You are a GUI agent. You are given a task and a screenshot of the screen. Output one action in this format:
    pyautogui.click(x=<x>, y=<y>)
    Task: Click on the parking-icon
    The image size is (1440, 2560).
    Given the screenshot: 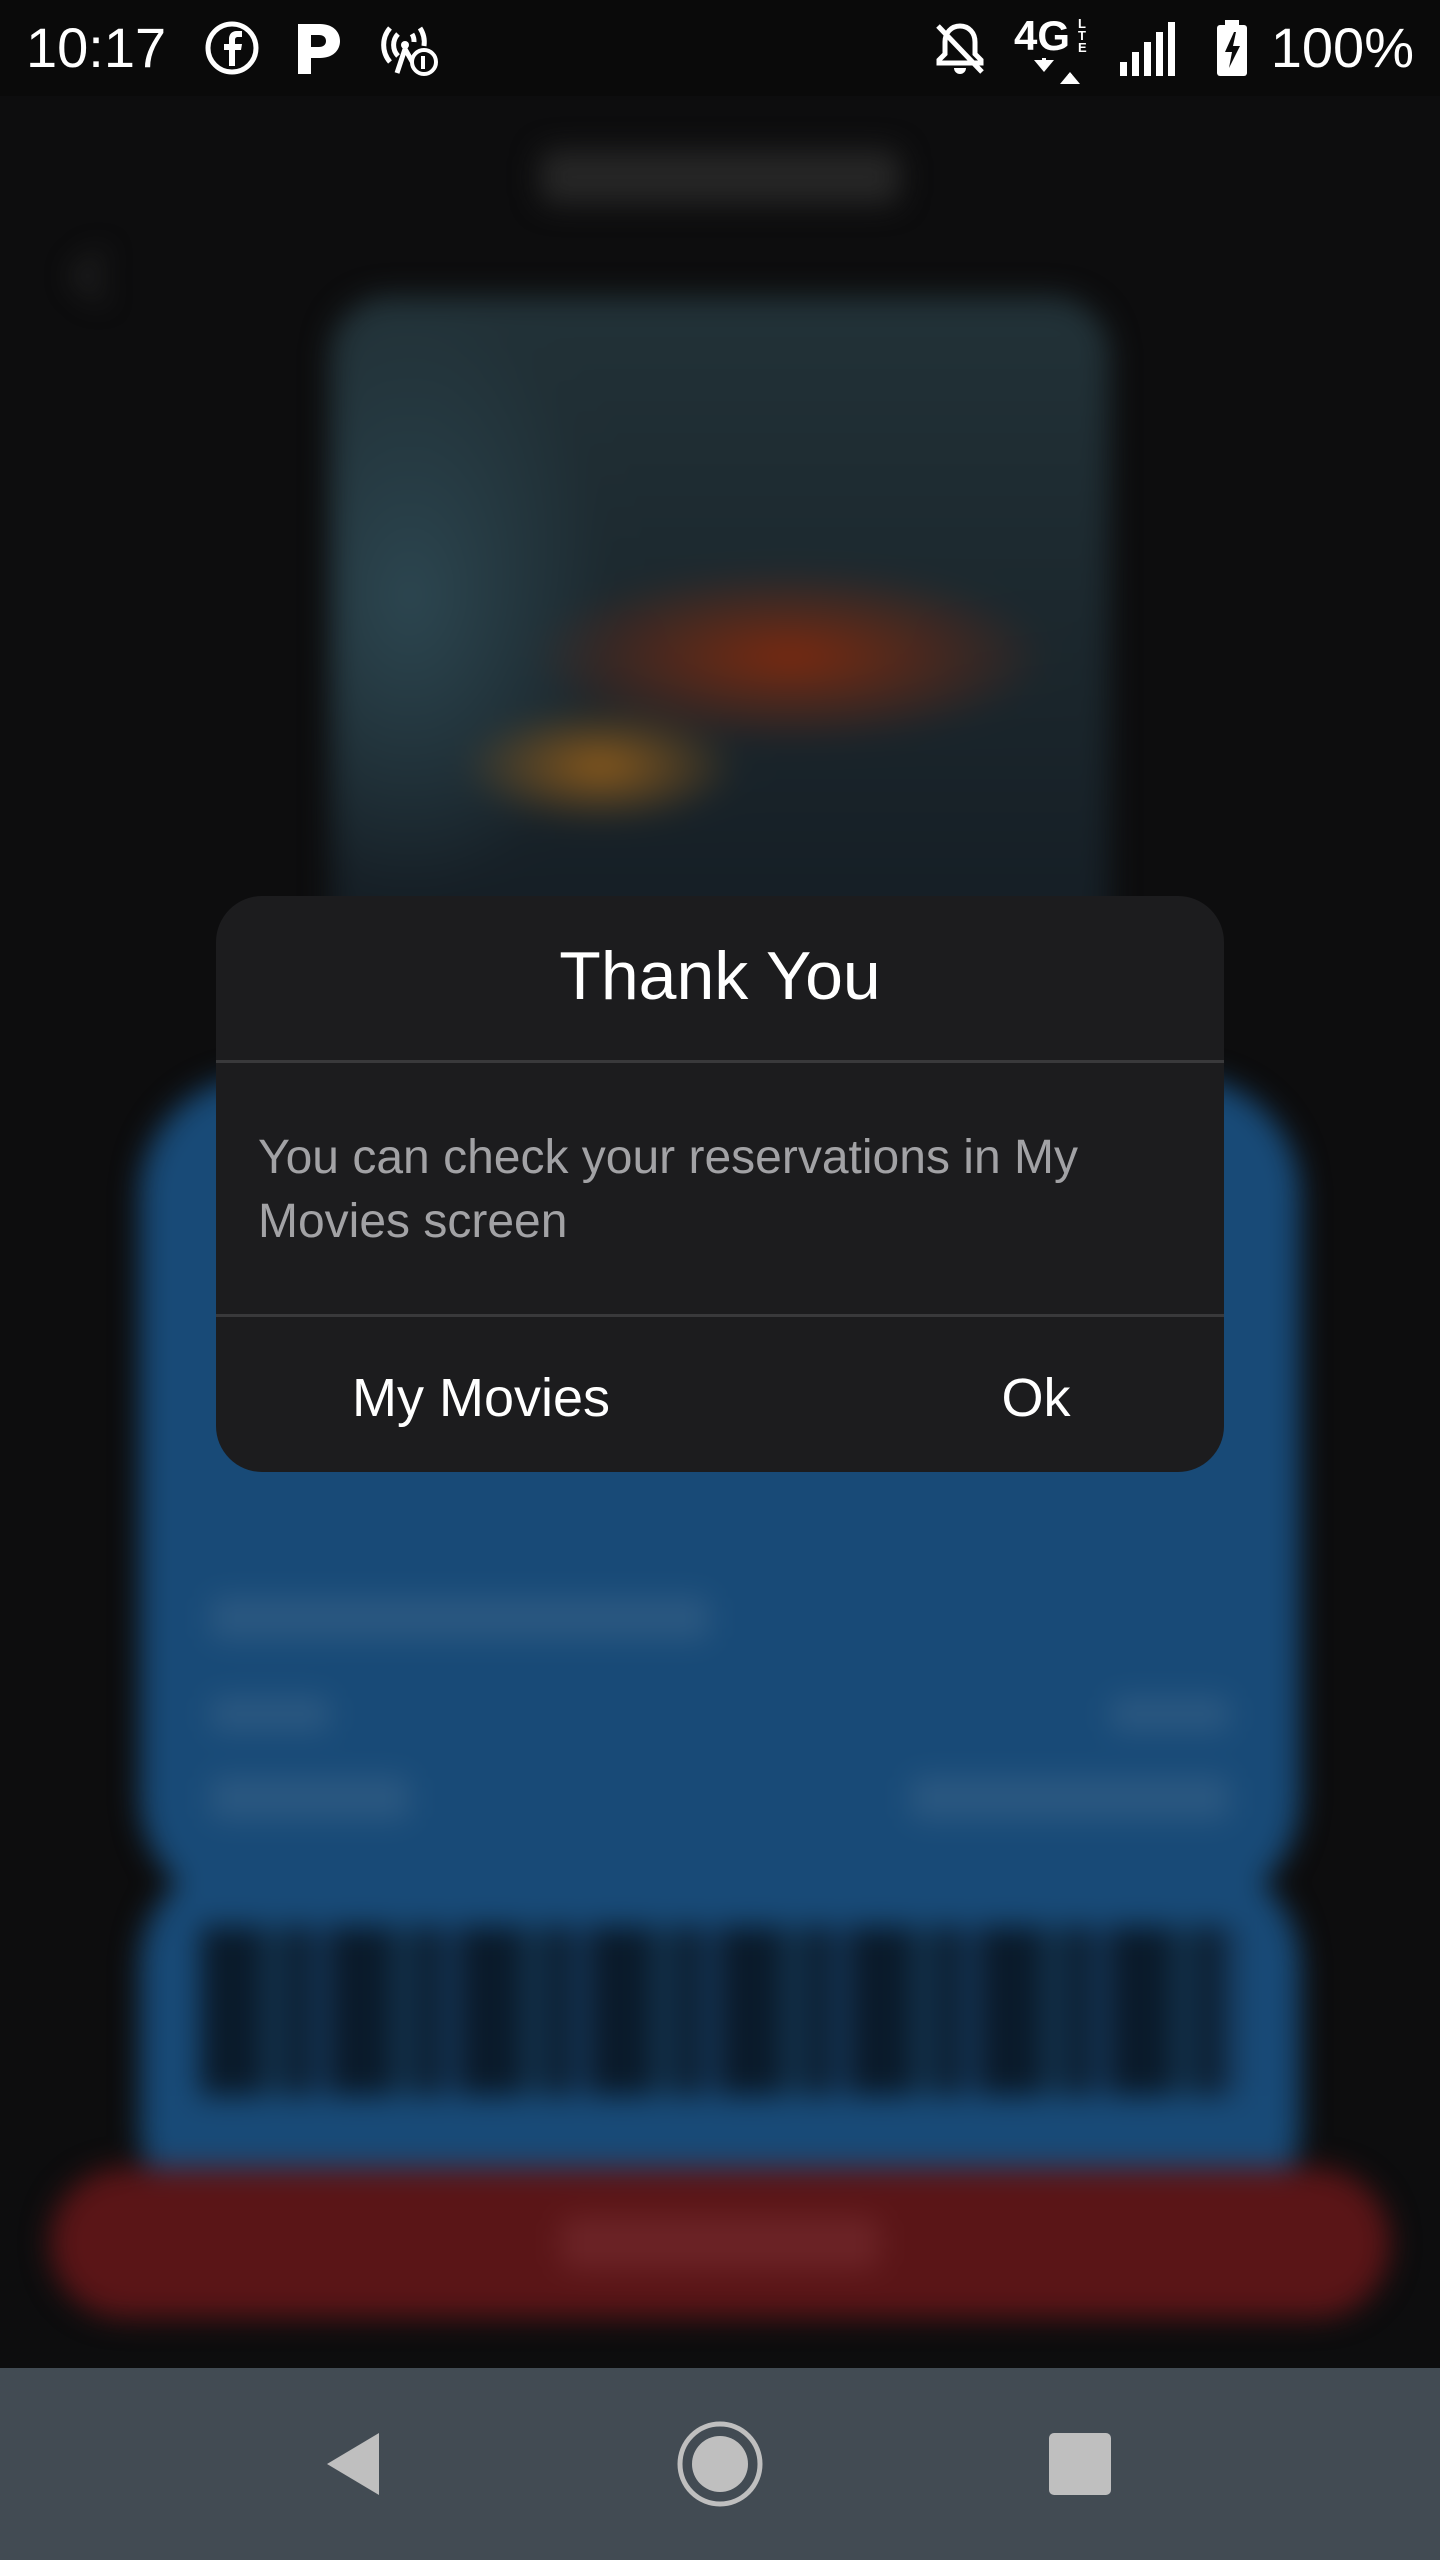 What is the action you would take?
    pyautogui.click(x=319, y=49)
    